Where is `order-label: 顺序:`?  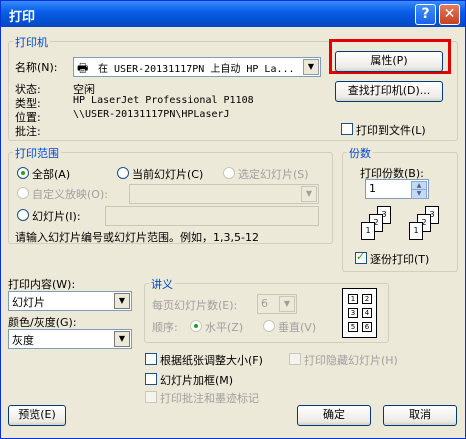 order-label: 顺序: is located at coordinates (165, 327).